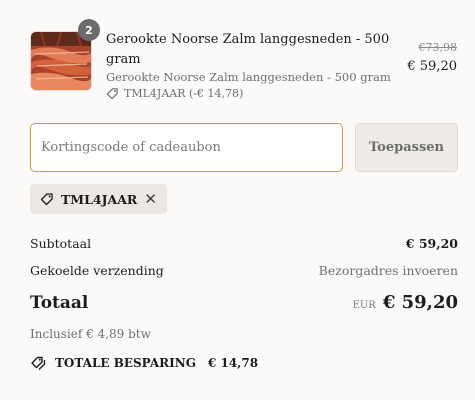  I want to click on applied-discount-code: TML4JAAR, so click(99, 199).